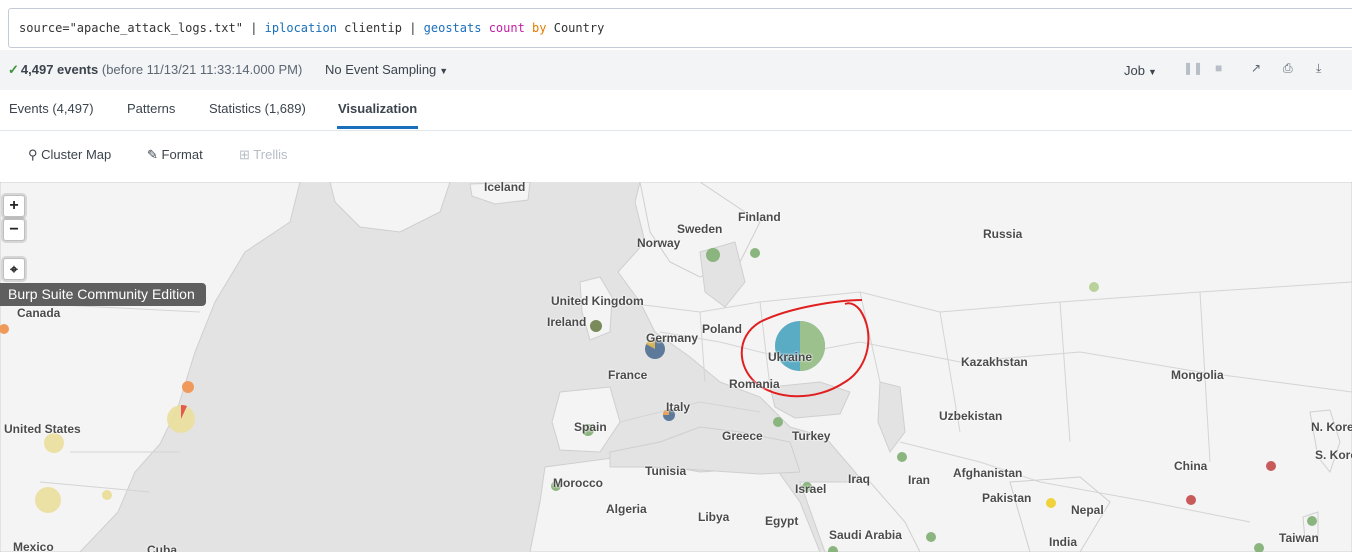 This screenshot has width=1352, height=552. Describe the element at coordinates (254, 28) in the screenshot. I see `search-pipe: |` at that location.